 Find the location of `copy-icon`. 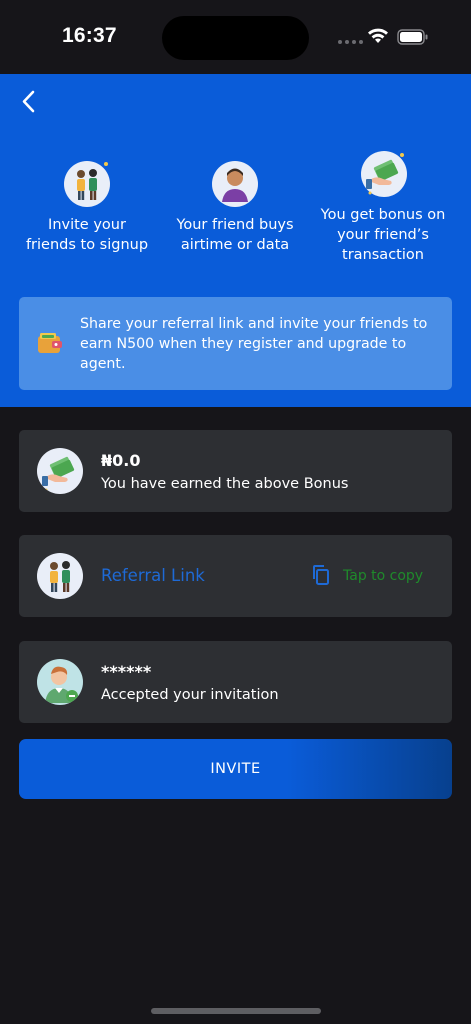

copy-icon is located at coordinates (321, 575).